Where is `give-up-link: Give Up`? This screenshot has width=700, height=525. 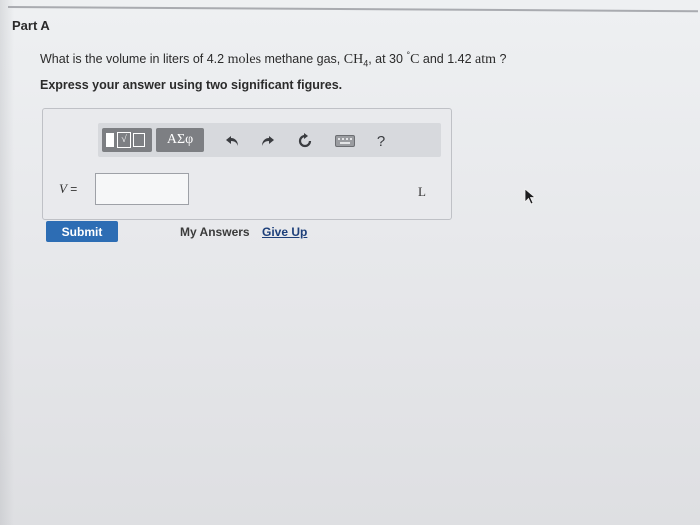 give-up-link: Give Up is located at coordinates (284, 232).